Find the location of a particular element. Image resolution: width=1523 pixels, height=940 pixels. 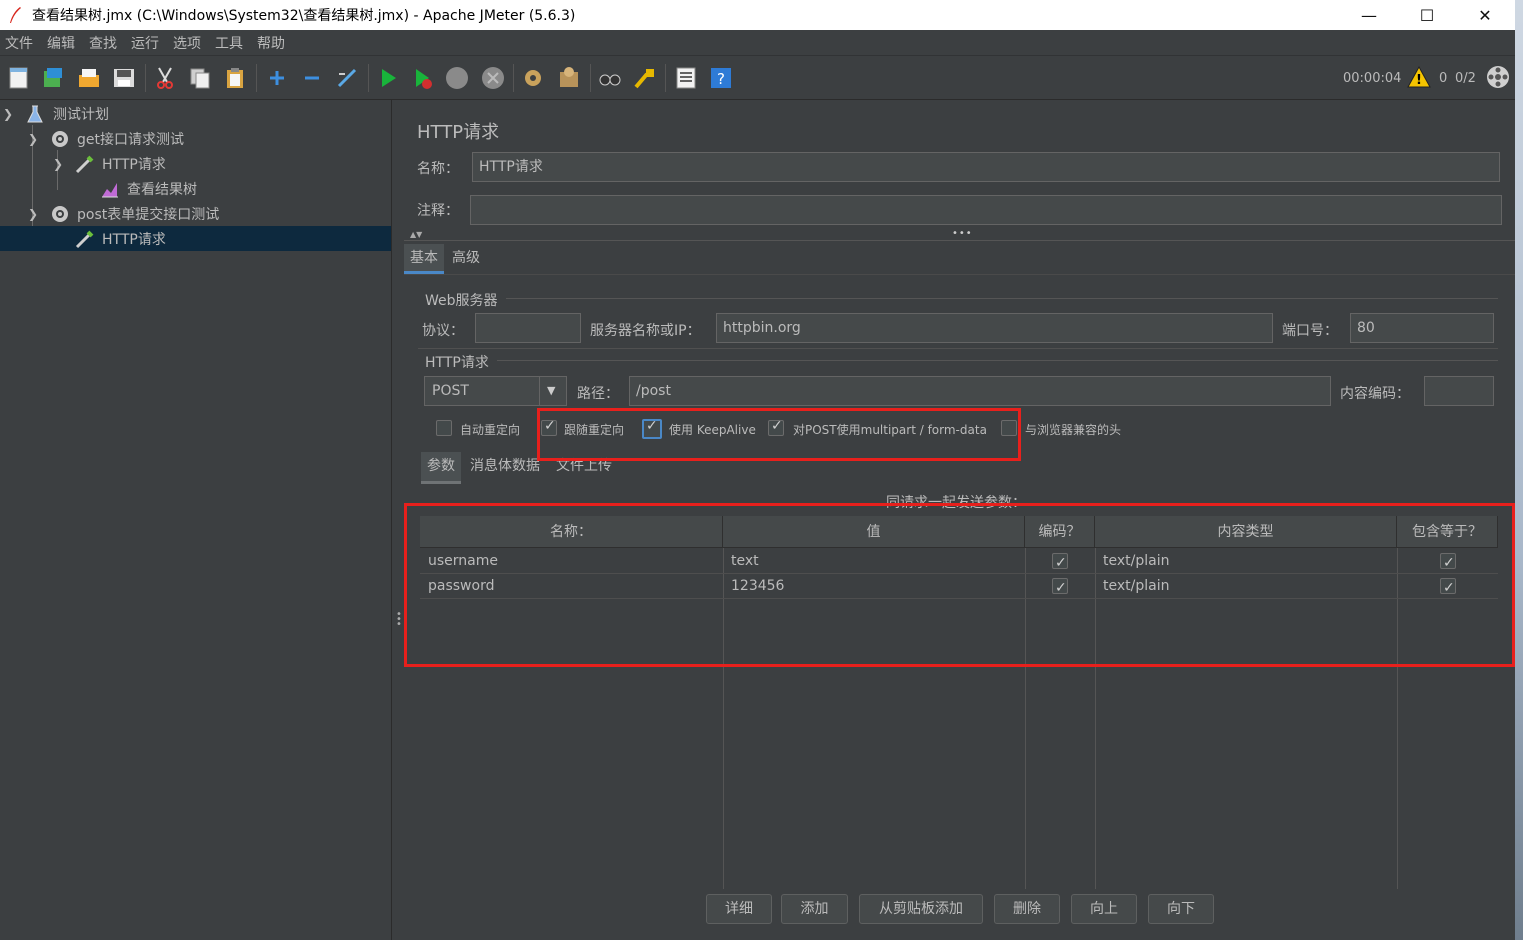

search-icon is located at coordinates (610, 78).